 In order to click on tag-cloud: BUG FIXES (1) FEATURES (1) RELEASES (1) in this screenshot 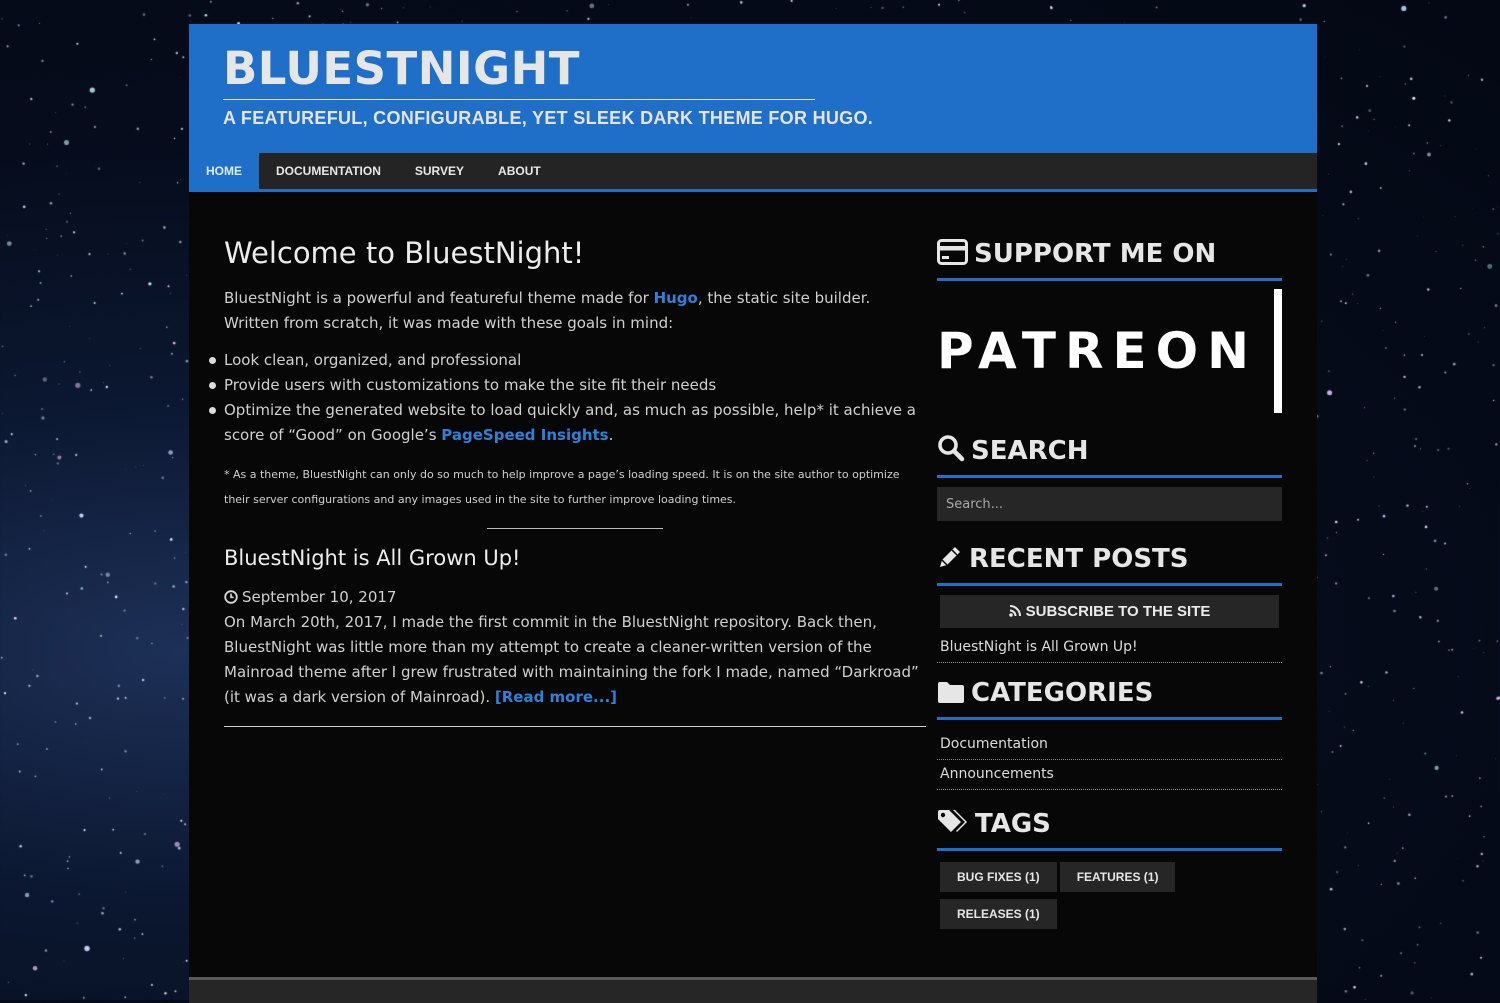, I will do `click(1109, 899)`.